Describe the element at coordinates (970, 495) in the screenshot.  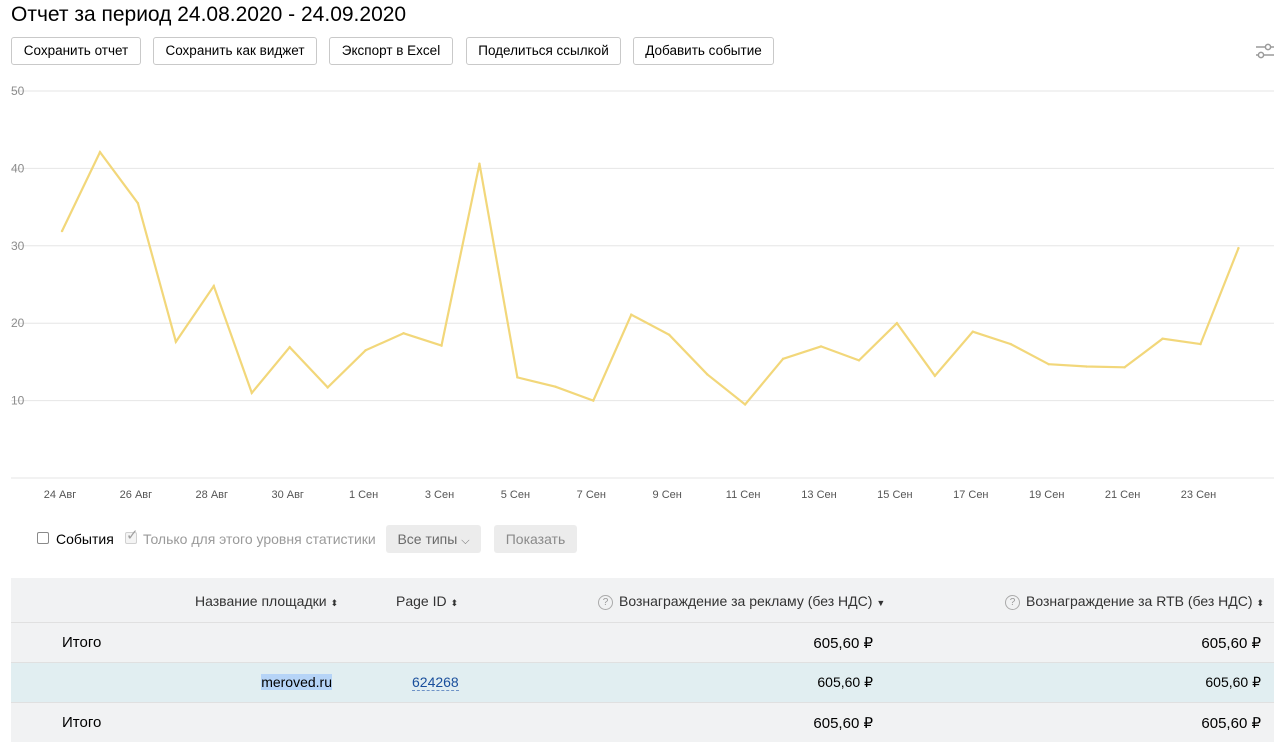
I see `x-tick-label: 17 Сен` at that location.